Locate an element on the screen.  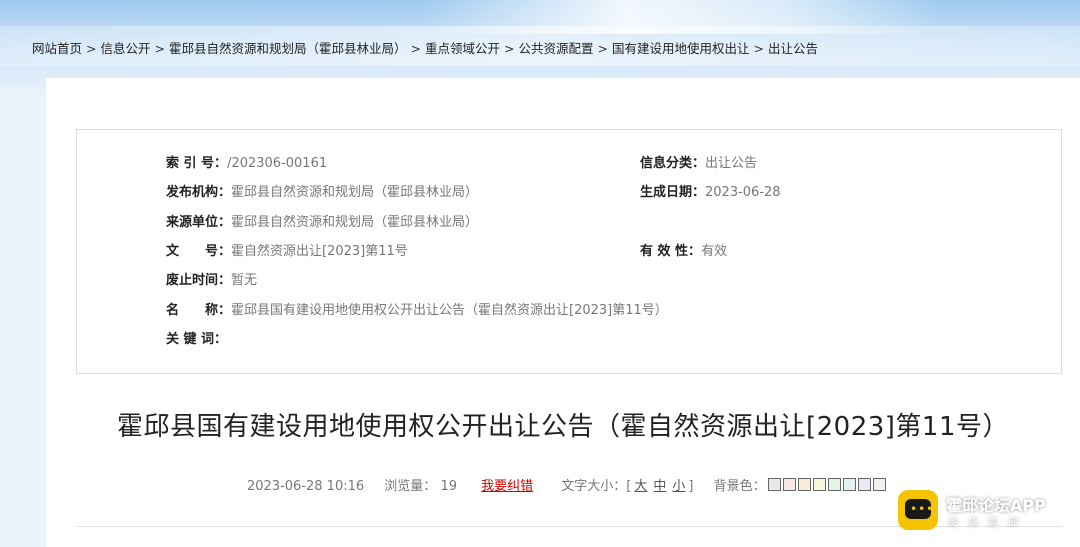
expire-row: 废止时间：暂无 is located at coordinates (211, 281).